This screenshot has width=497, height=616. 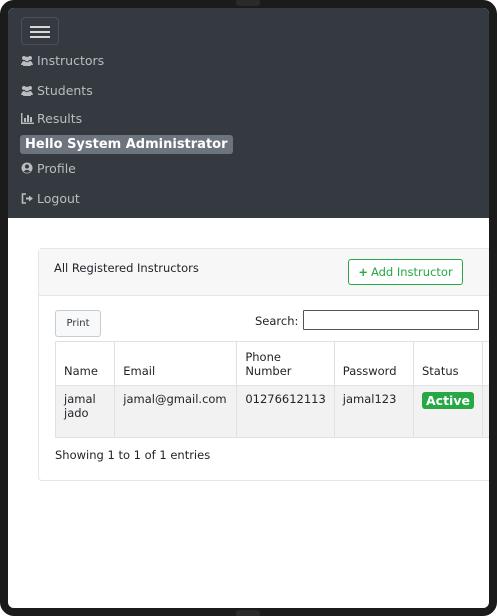 I want to click on bar-chart-icon, so click(x=27, y=118).